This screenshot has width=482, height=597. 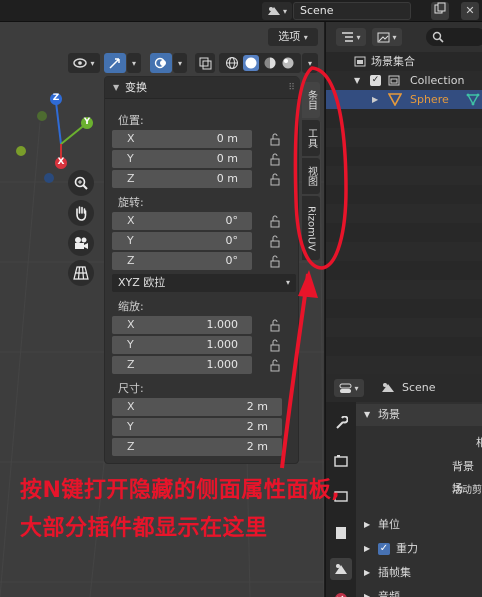 What do you see at coordinates (295, 371) in the screenshot?
I see `arrow-shaft` at bounding box center [295, 371].